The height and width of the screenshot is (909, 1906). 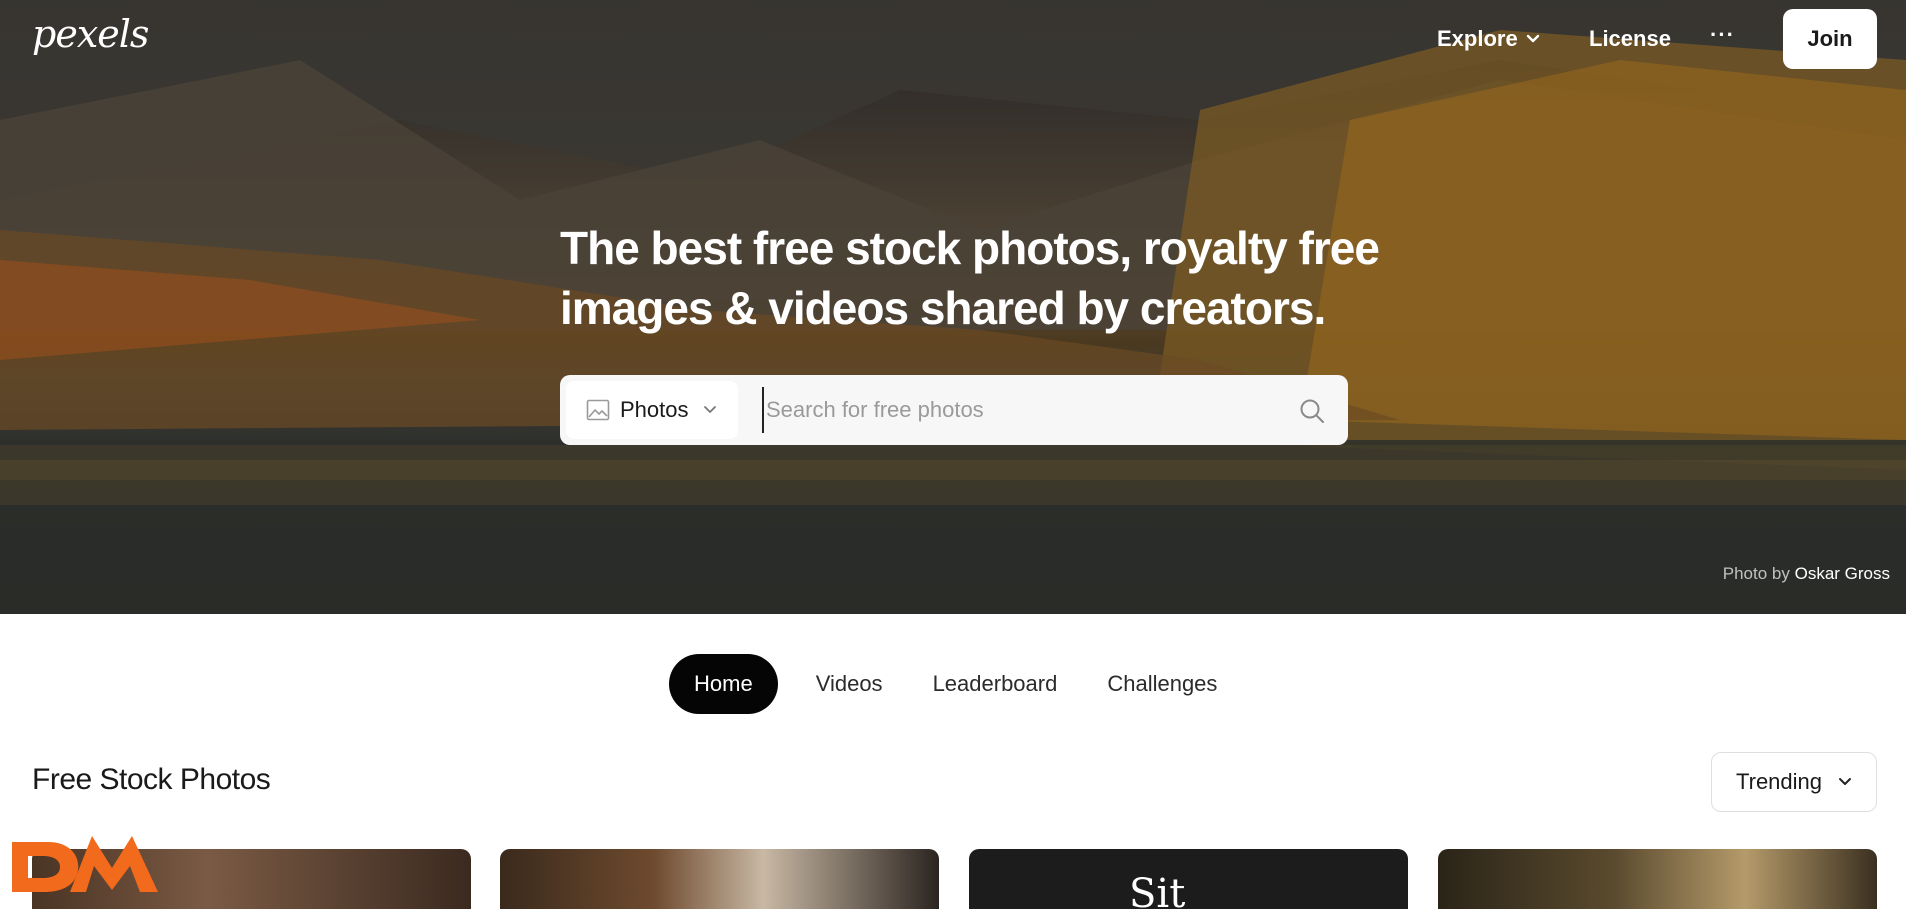 I want to click on section-title: Free Stock Photos, so click(x=151, y=779).